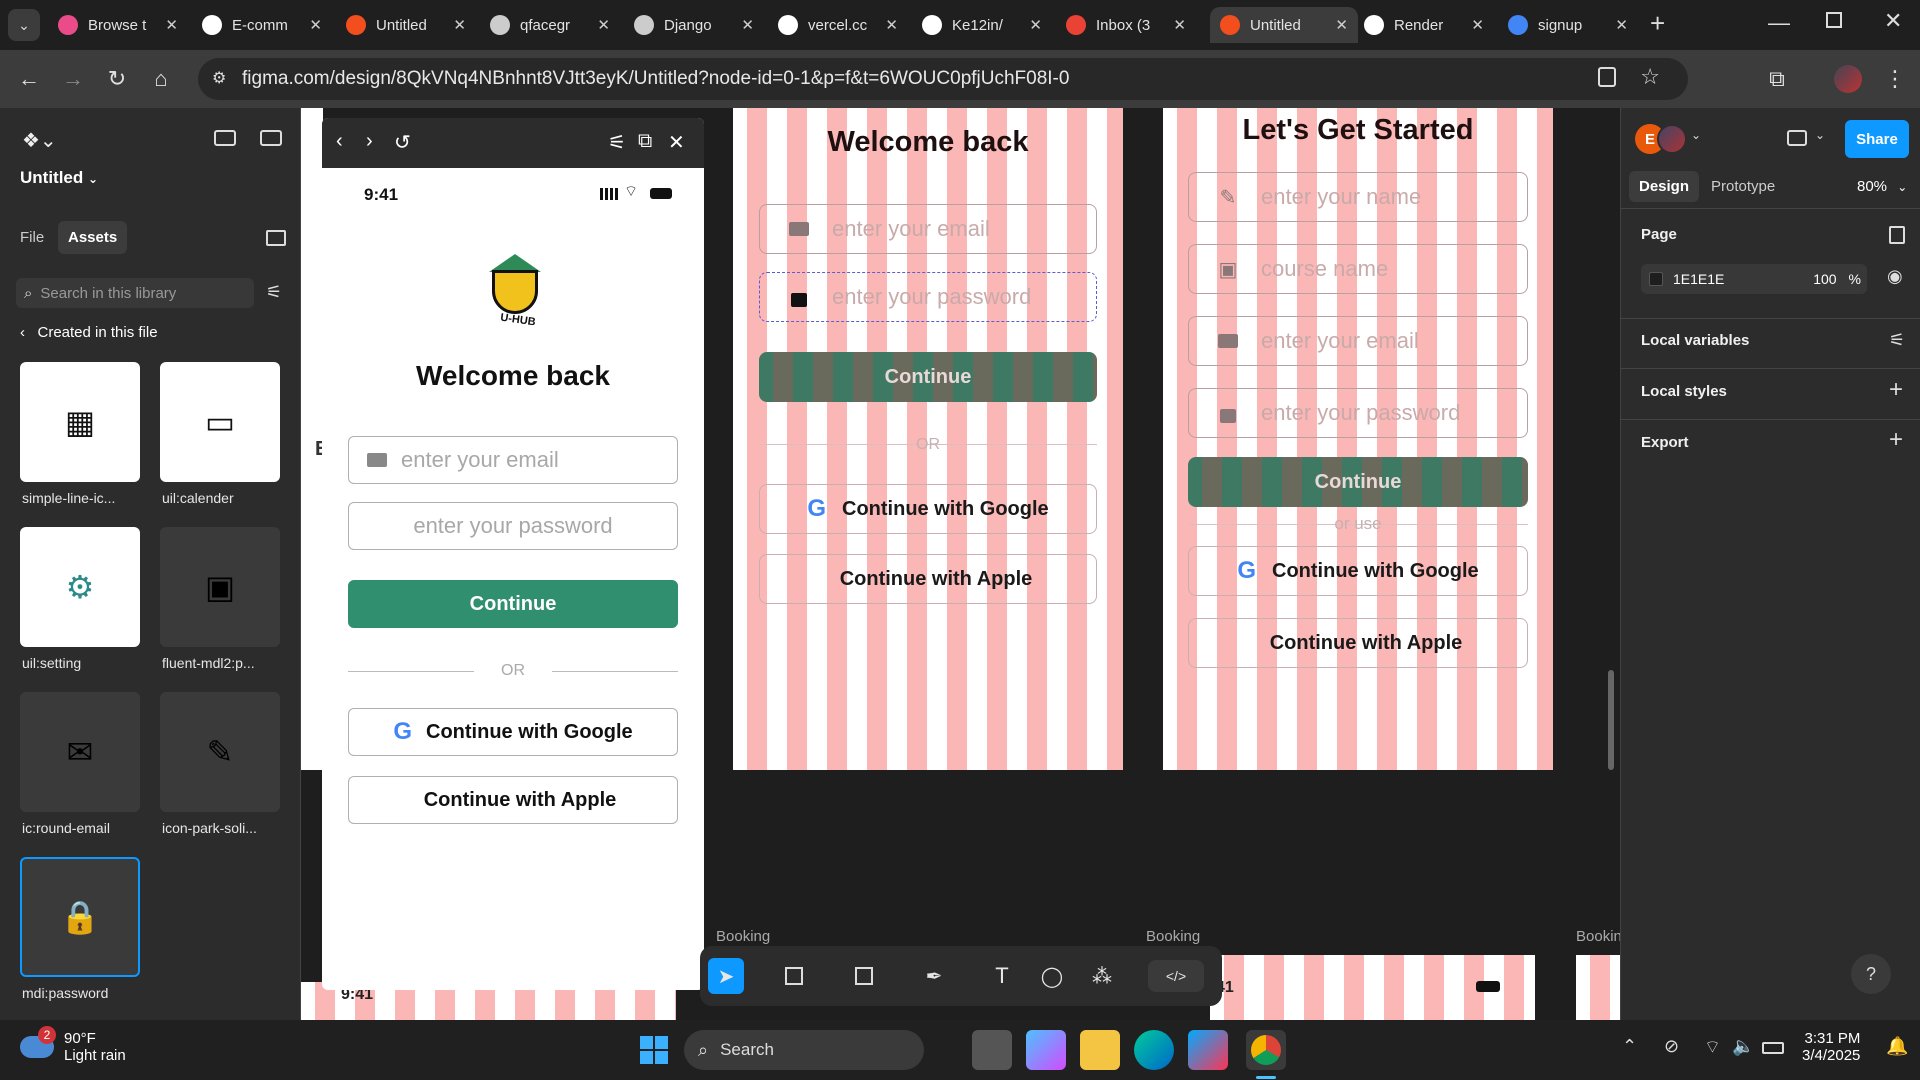 The width and height of the screenshot is (1920, 1080). I want to click on asset-tile: ✎, so click(220, 752).